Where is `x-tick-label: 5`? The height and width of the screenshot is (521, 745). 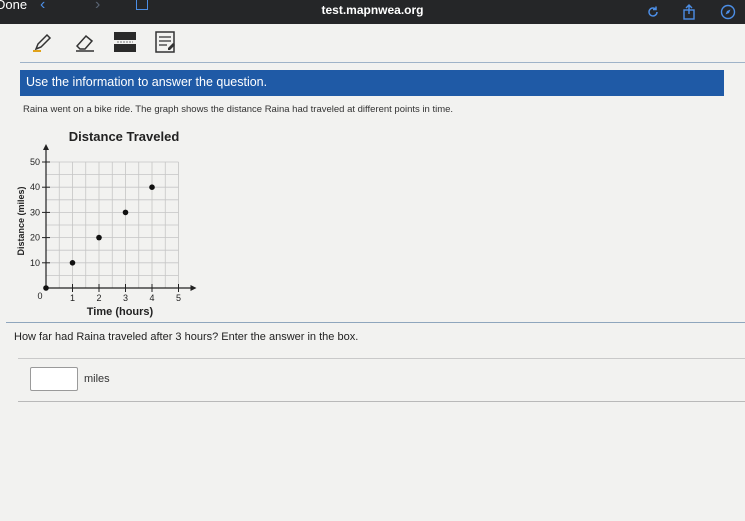 x-tick-label: 5 is located at coordinates (178, 298).